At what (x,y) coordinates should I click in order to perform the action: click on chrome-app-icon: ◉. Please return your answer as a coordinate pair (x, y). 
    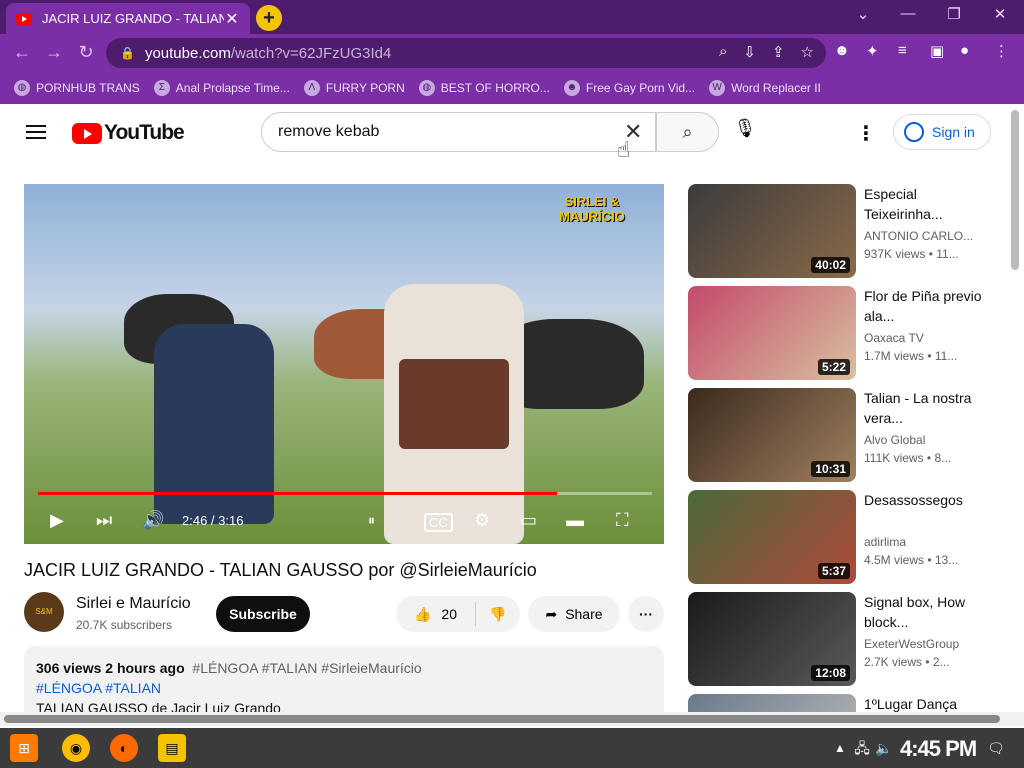
    Looking at the image, I should click on (76, 748).